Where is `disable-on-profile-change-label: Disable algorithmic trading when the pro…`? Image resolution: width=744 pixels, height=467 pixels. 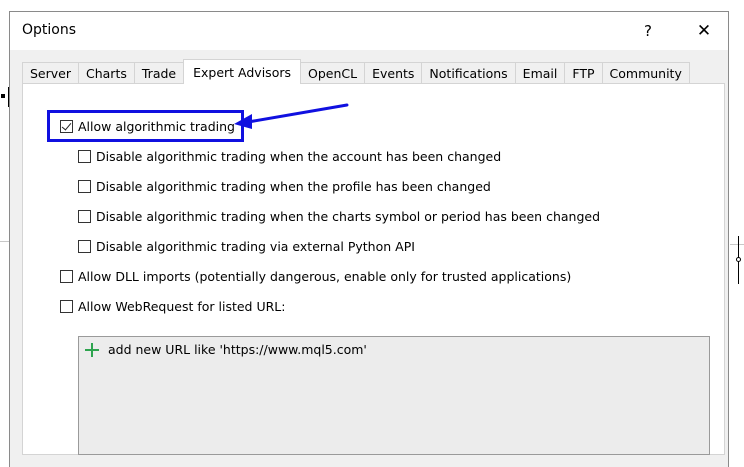
disable-on-profile-change-label: Disable algorithmic trading when the pro… is located at coordinates (293, 186).